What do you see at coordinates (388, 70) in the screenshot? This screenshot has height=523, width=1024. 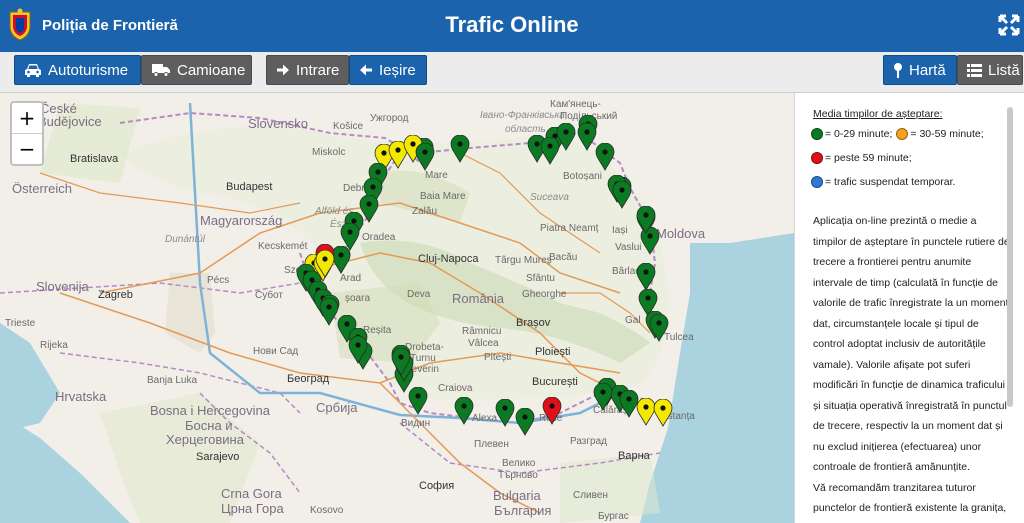 I see `exit-button: Ieșire` at bounding box center [388, 70].